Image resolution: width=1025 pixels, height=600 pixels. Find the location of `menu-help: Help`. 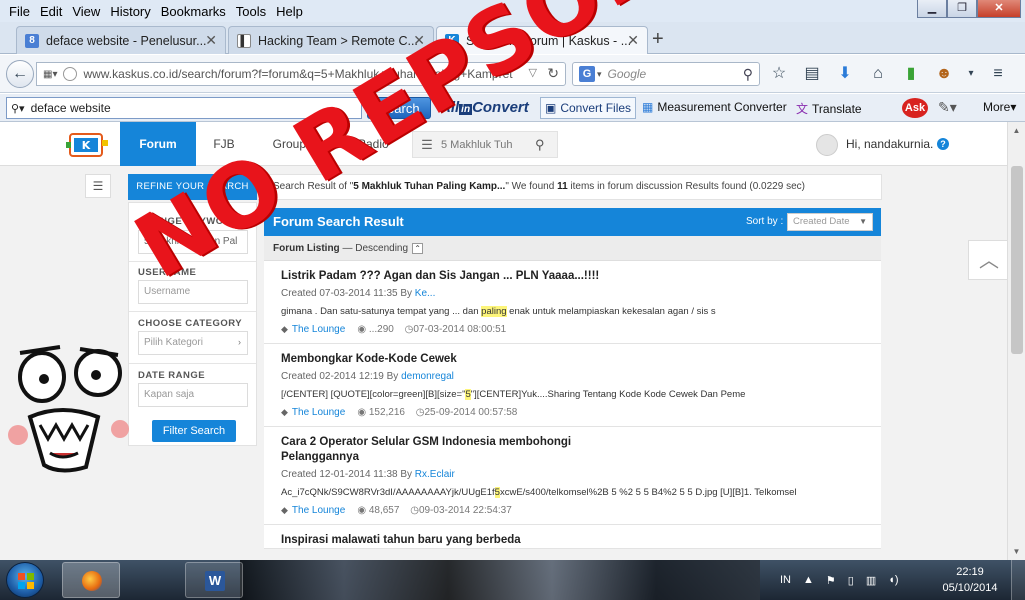

menu-help: Help is located at coordinates (289, 11).